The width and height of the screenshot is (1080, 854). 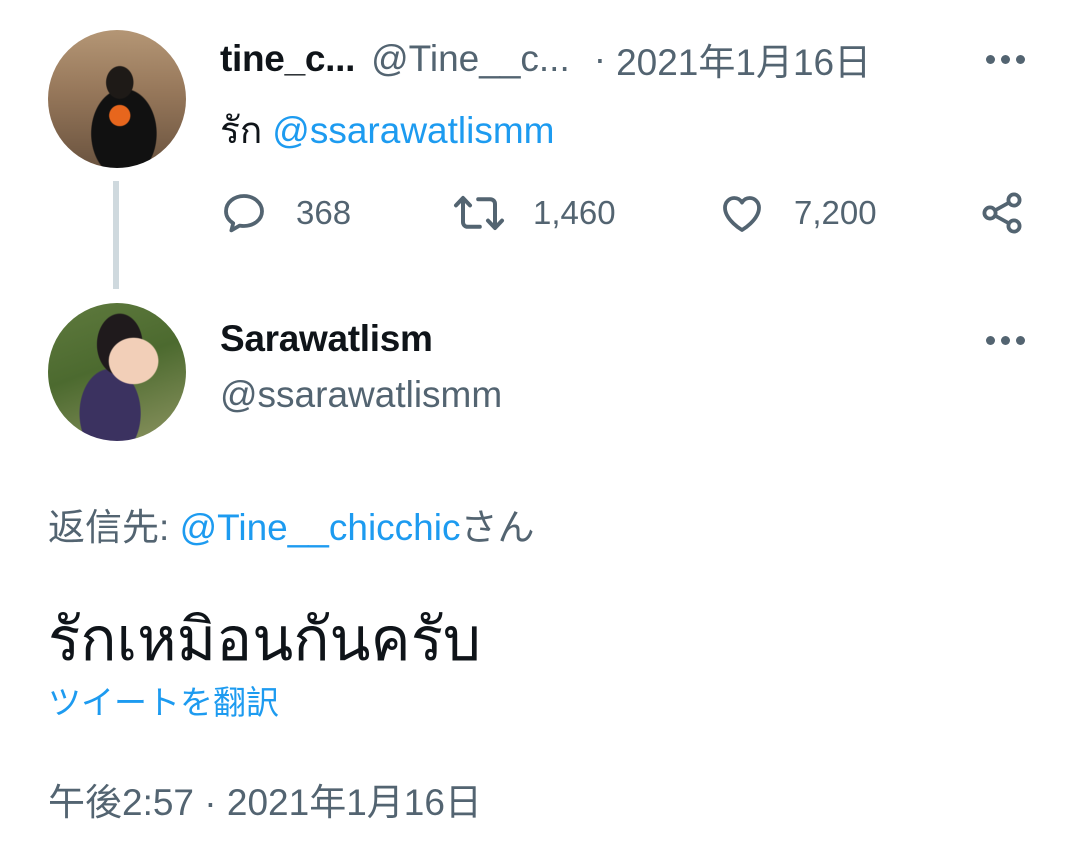 I want to click on parent-more-button, so click(x=1005, y=59).